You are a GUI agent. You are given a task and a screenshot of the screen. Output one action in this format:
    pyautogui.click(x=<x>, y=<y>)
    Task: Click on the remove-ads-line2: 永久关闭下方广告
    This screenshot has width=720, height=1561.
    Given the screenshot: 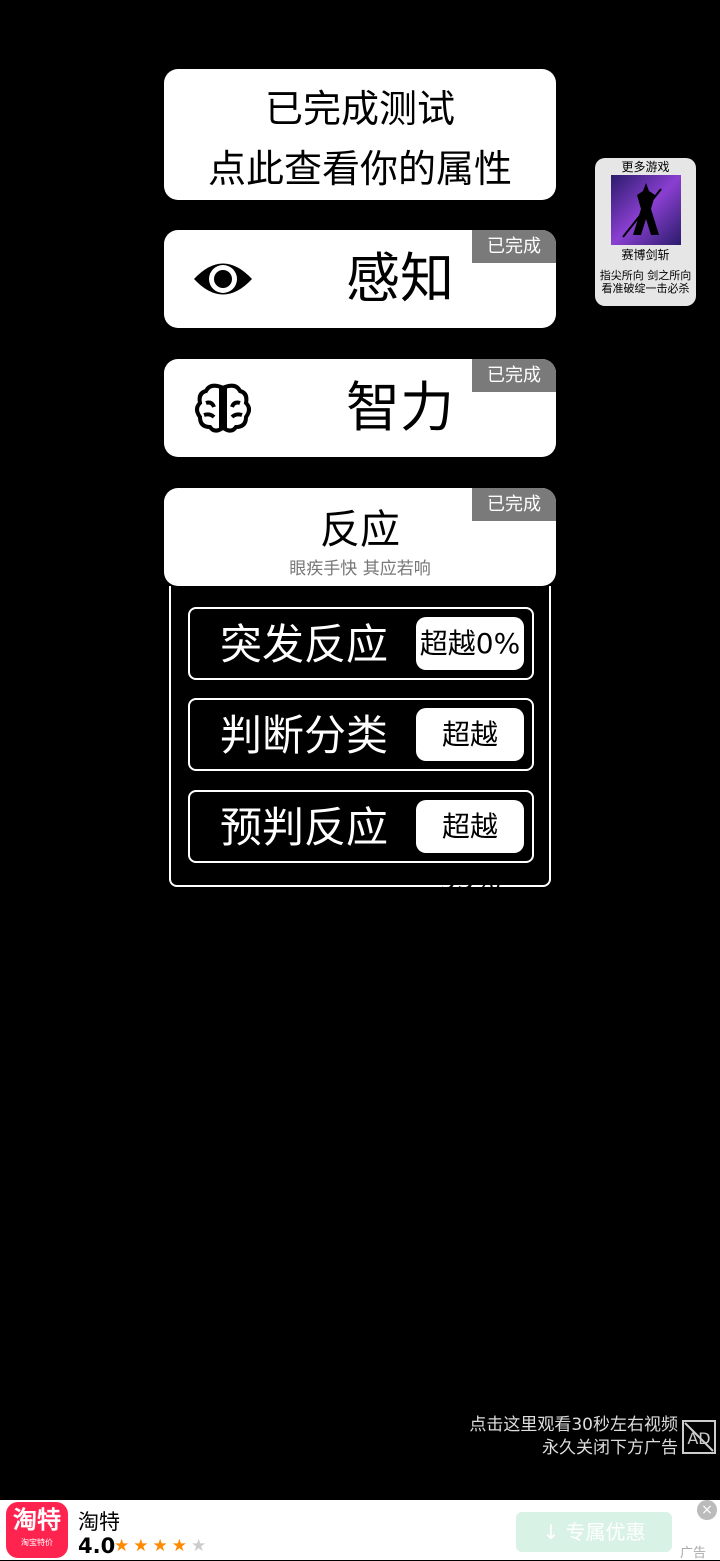 What is the action you would take?
    pyautogui.click(x=610, y=1448)
    